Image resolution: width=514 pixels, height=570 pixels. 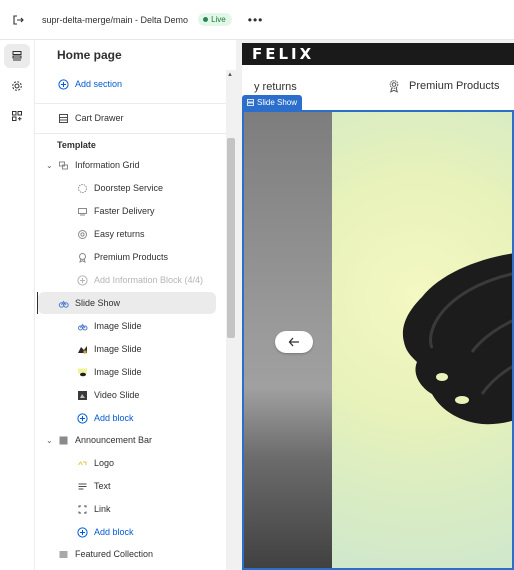 I want to click on slide-prev-button, so click(x=294, y=342).